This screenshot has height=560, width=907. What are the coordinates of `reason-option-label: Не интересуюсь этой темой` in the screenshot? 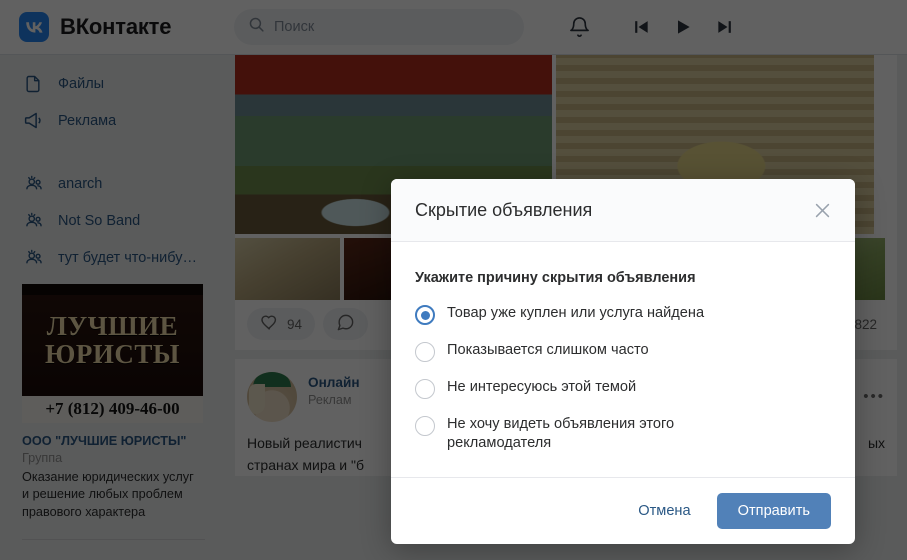 It's located at (542, 387).